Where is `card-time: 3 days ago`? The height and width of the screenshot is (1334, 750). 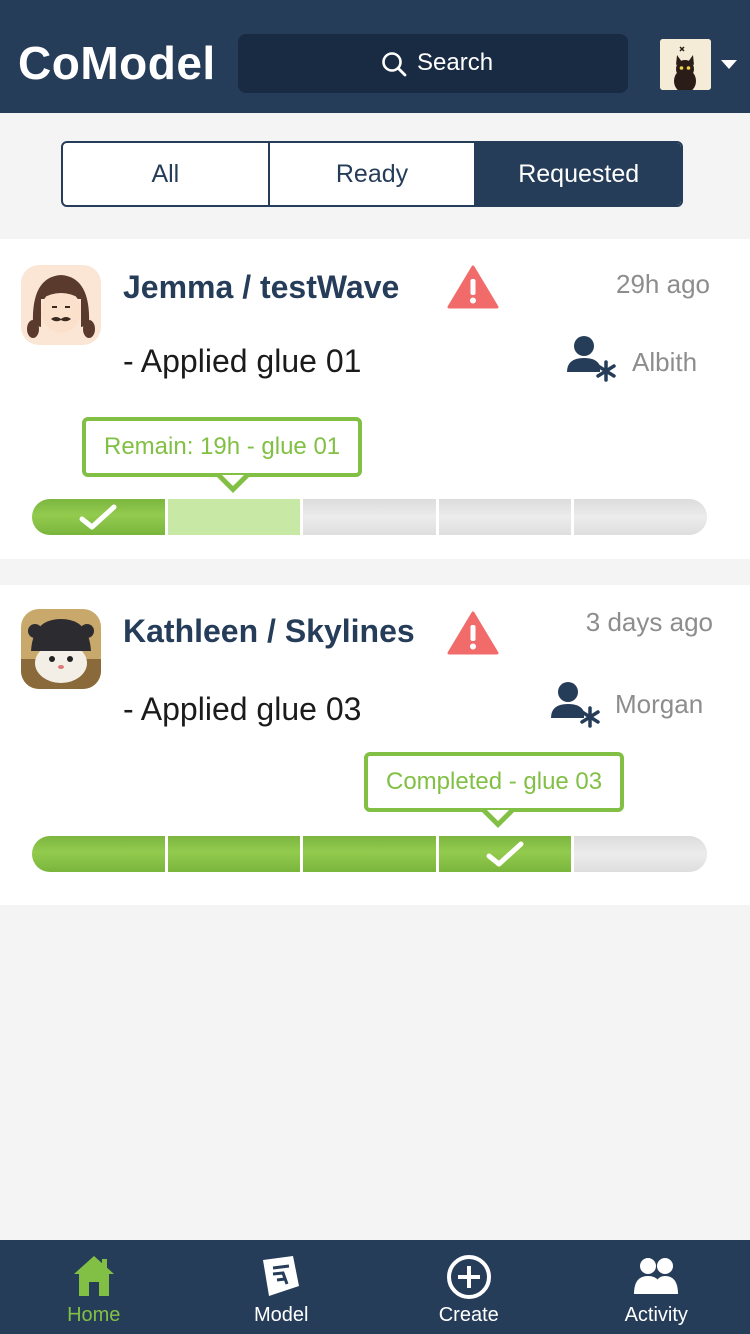
card-time: 3 days ago is located at coordinates (649, 622).